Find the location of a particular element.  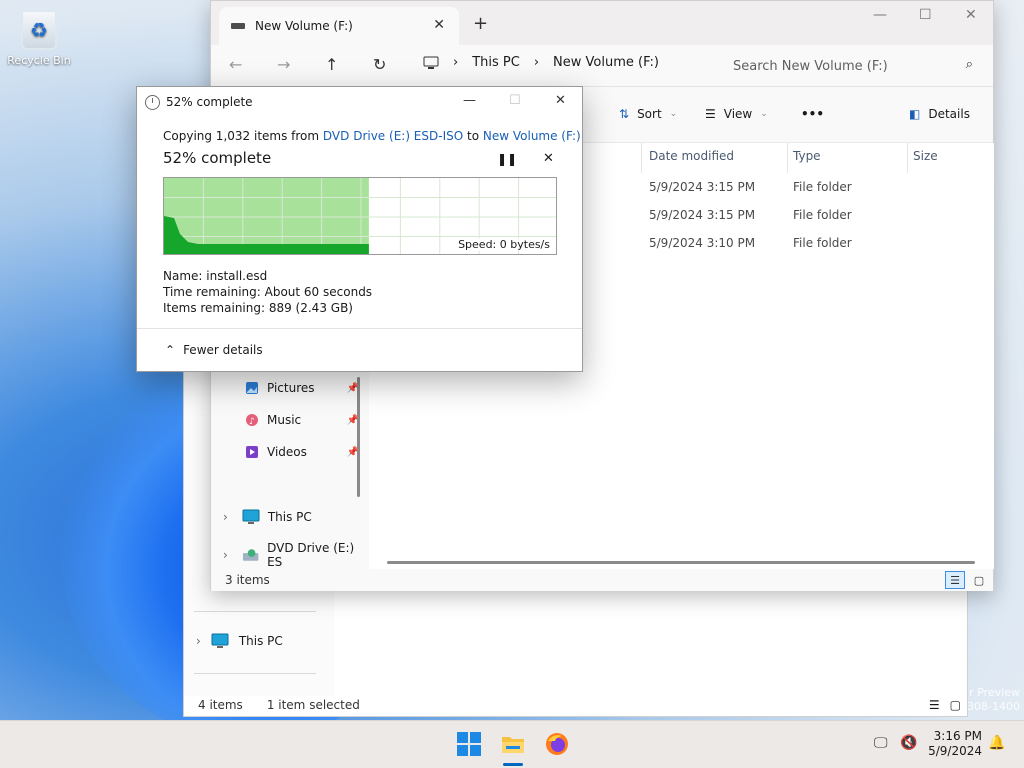

status-bar: 3 items ☰ ▢ is located at coordinates (602, 580).